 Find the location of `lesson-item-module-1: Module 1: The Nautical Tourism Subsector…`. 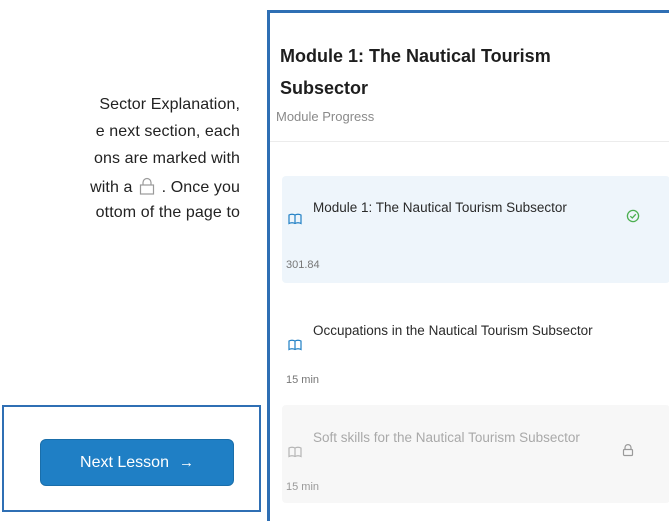

lesson-item-module-1: Module 1: The Nautical Tourism Subsector… is located at coordinates (475, 229).